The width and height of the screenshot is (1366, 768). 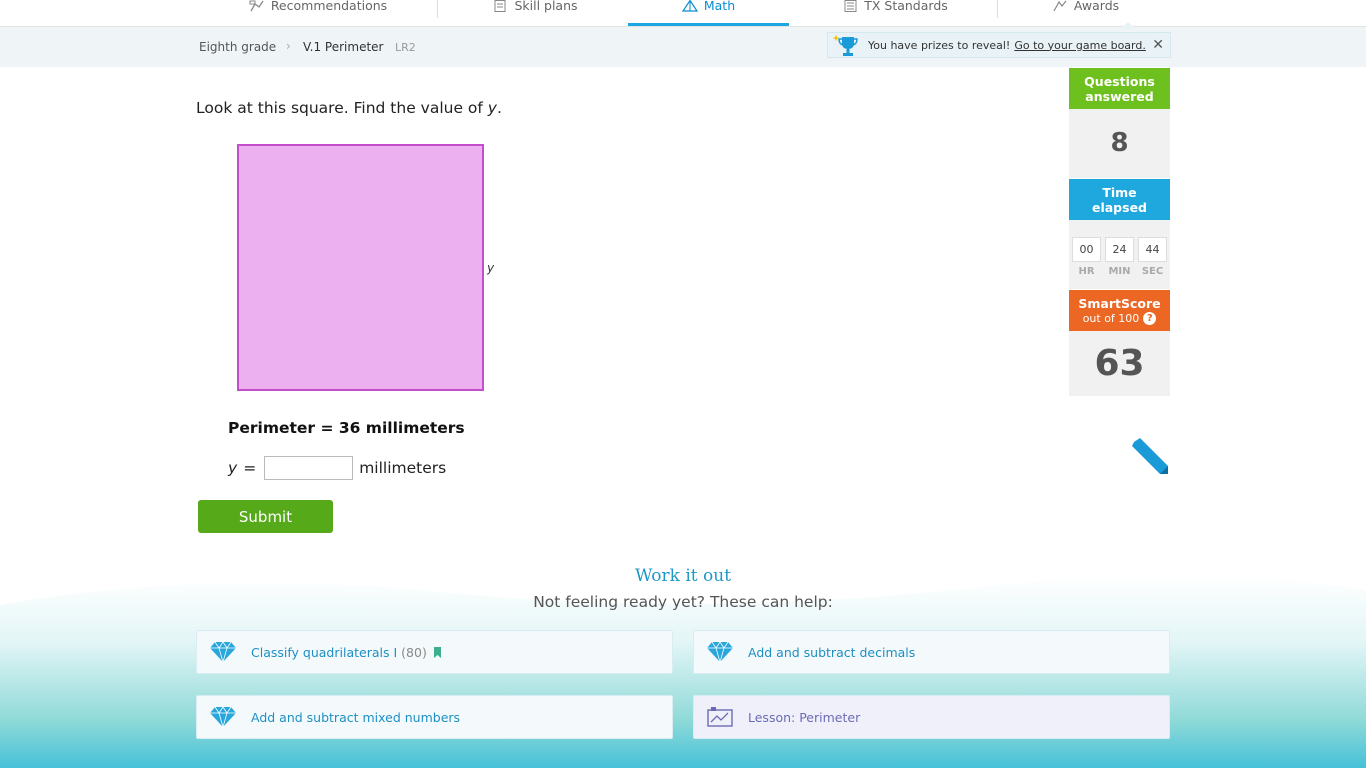 I want to click on smartscore-value: 63, so click(x=1119, y=363).